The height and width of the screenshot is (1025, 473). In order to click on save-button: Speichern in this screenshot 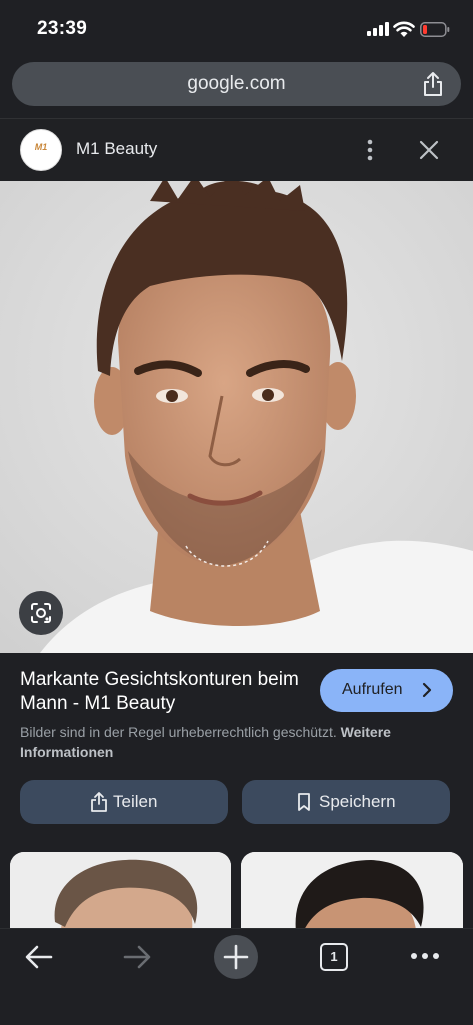, I will do `click(346, 802)`.